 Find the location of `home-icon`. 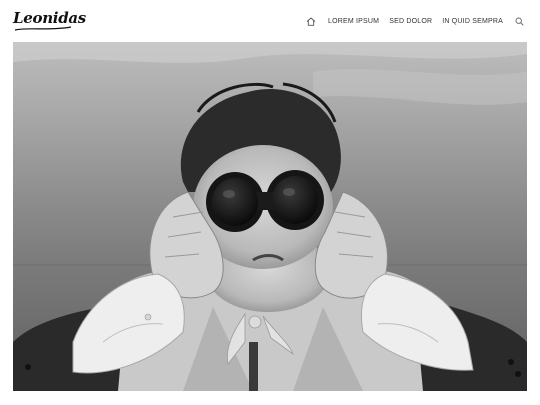

home-icon is located at coordinates (311, 21).